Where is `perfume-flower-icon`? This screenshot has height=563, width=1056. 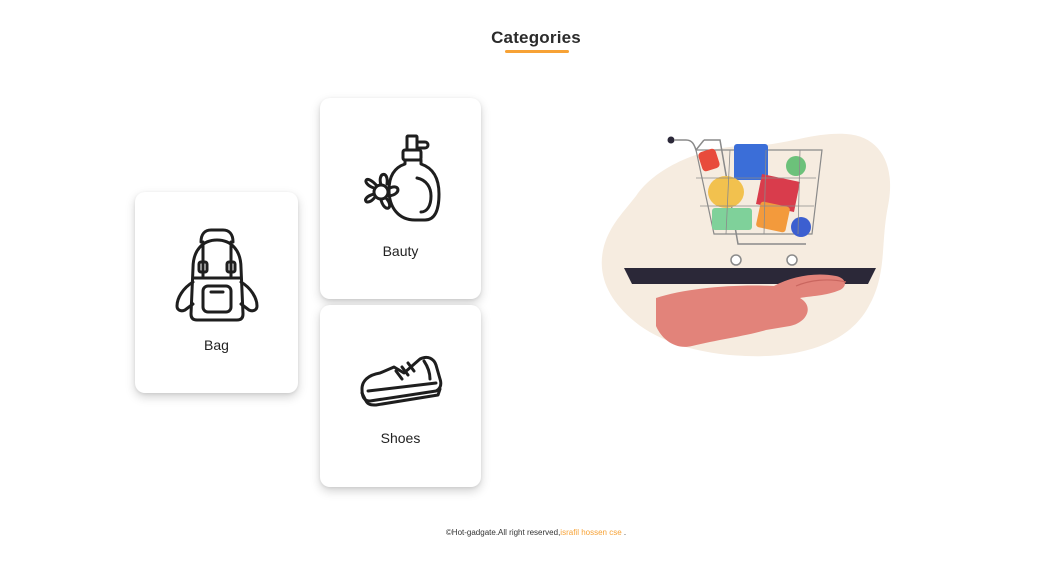 perfume-flower-icon is located at coordinates (400, 180).